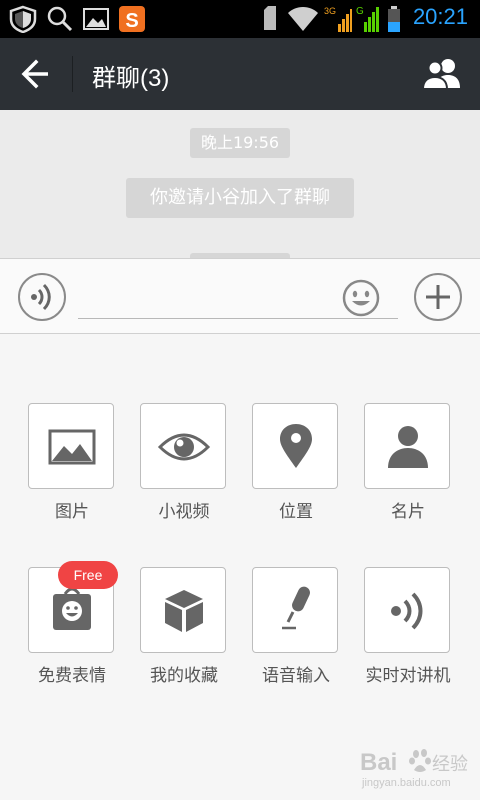  I want to click on tile-location: 位置, so click(296, 462).